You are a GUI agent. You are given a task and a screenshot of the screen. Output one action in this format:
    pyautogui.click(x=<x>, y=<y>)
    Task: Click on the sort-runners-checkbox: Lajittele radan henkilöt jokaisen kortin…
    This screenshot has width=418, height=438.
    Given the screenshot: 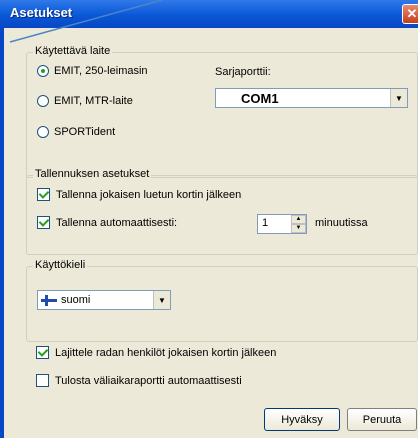 What is the action you would take?
    pyautogui.click(x=156, y=352)
    